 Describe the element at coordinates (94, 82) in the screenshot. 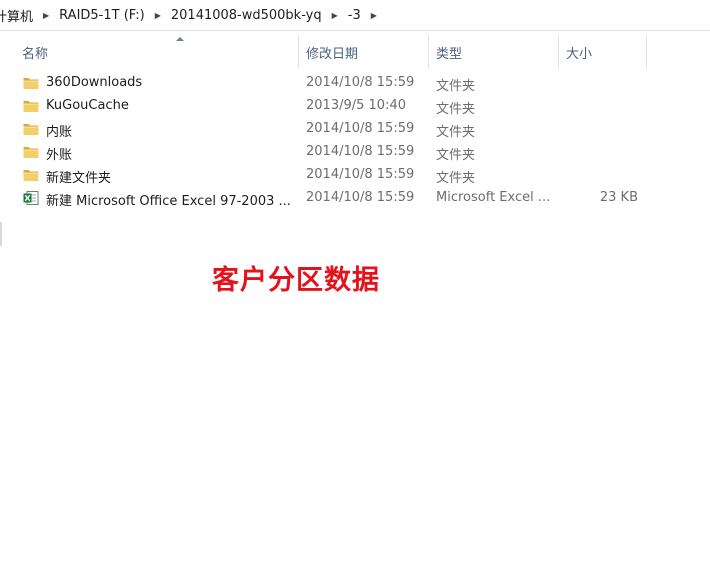

I see `file-name: 360Downloads` at that location.